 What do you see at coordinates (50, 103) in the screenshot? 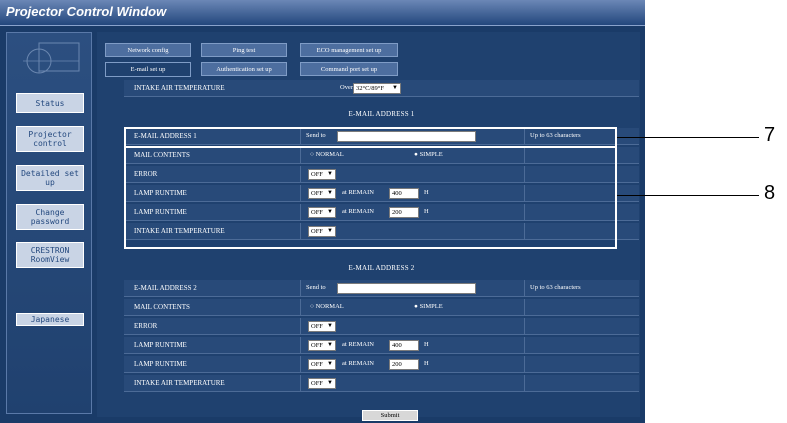
I see `sidebar-item-status: Status` at bounding box center [50, 103].